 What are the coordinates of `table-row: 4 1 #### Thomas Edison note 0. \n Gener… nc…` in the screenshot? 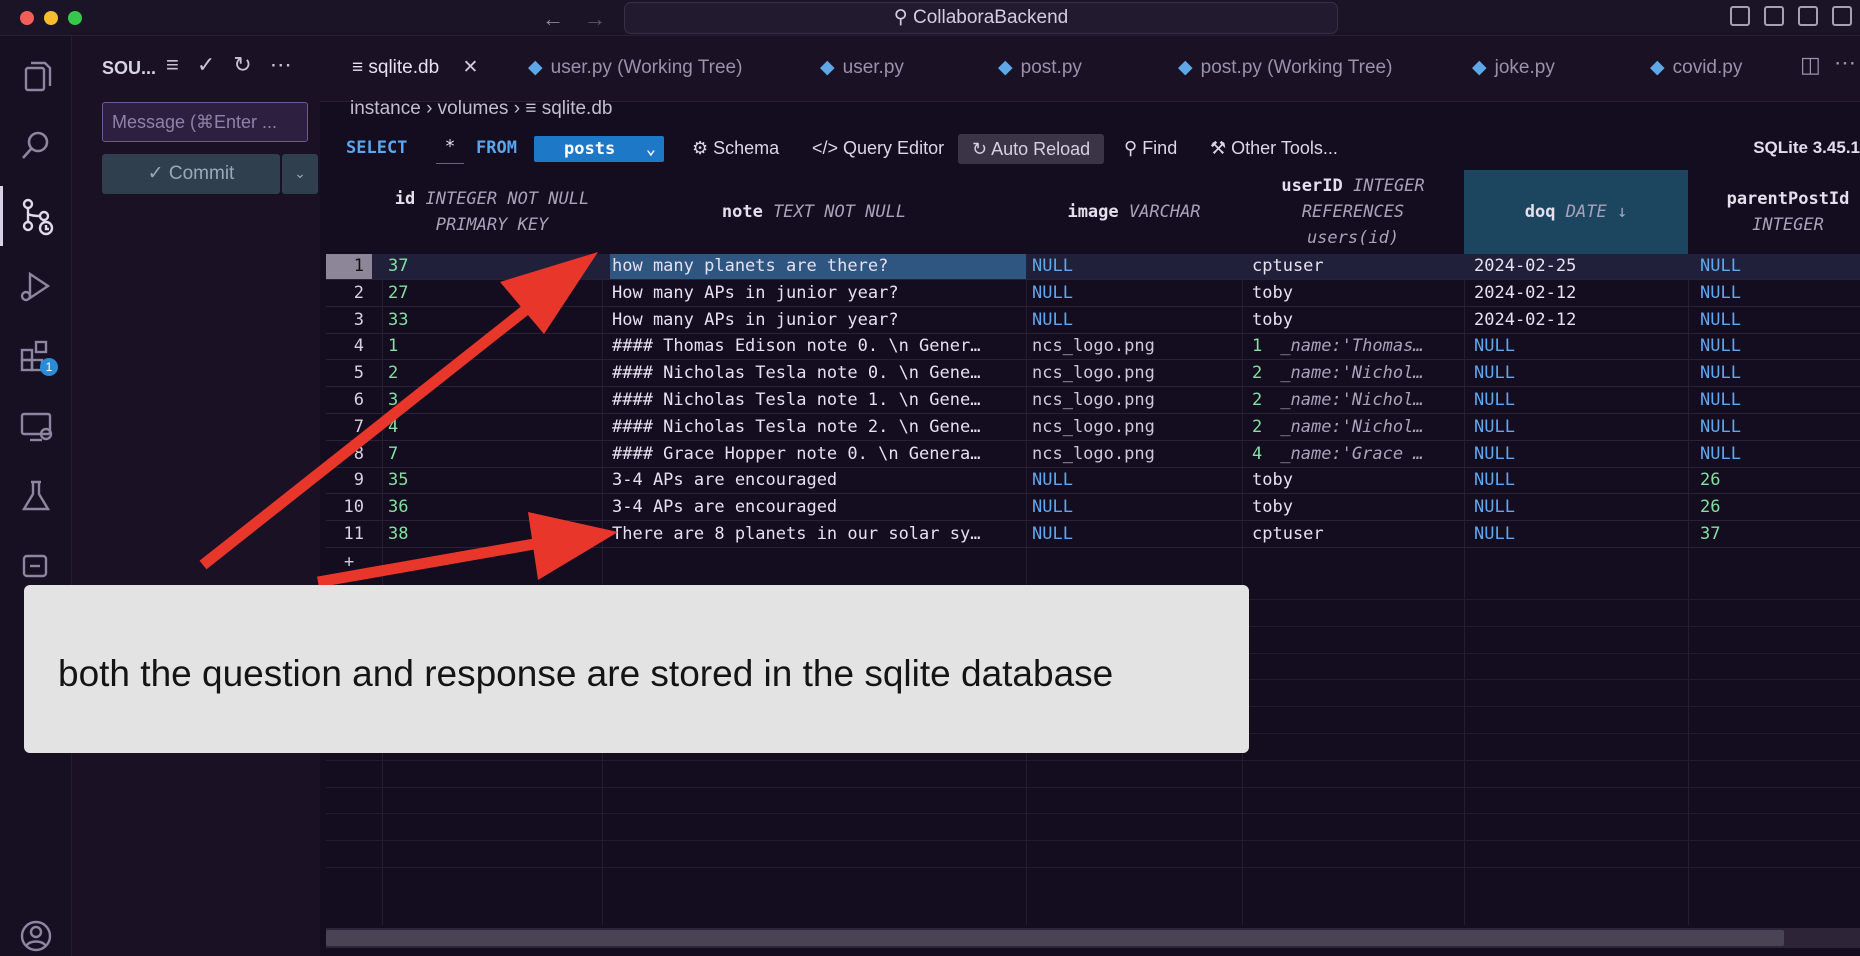 It's located at (1093, 347).